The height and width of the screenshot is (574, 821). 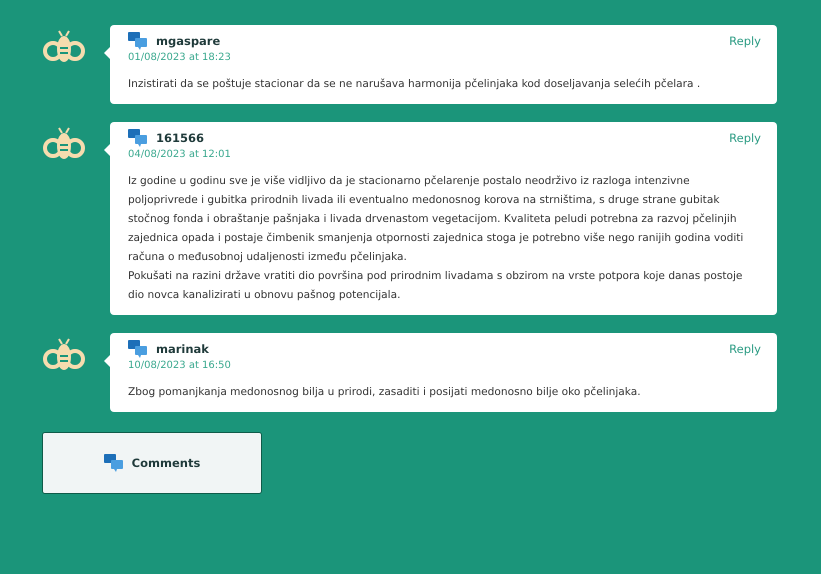 What do you see at coordinates (182, 349) in the screenshot?
I see `comment-author: marinak` at bounding box center [182, 349].